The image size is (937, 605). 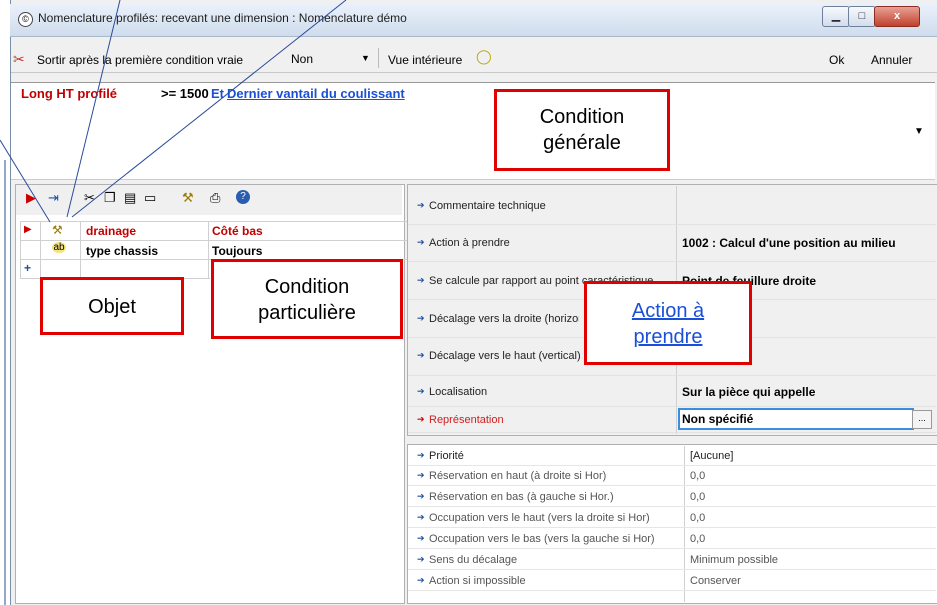 What do you see at coordinates (582, 143) in the screenshot?
I see `callout-line: générale` at bounding box center [582, 143].